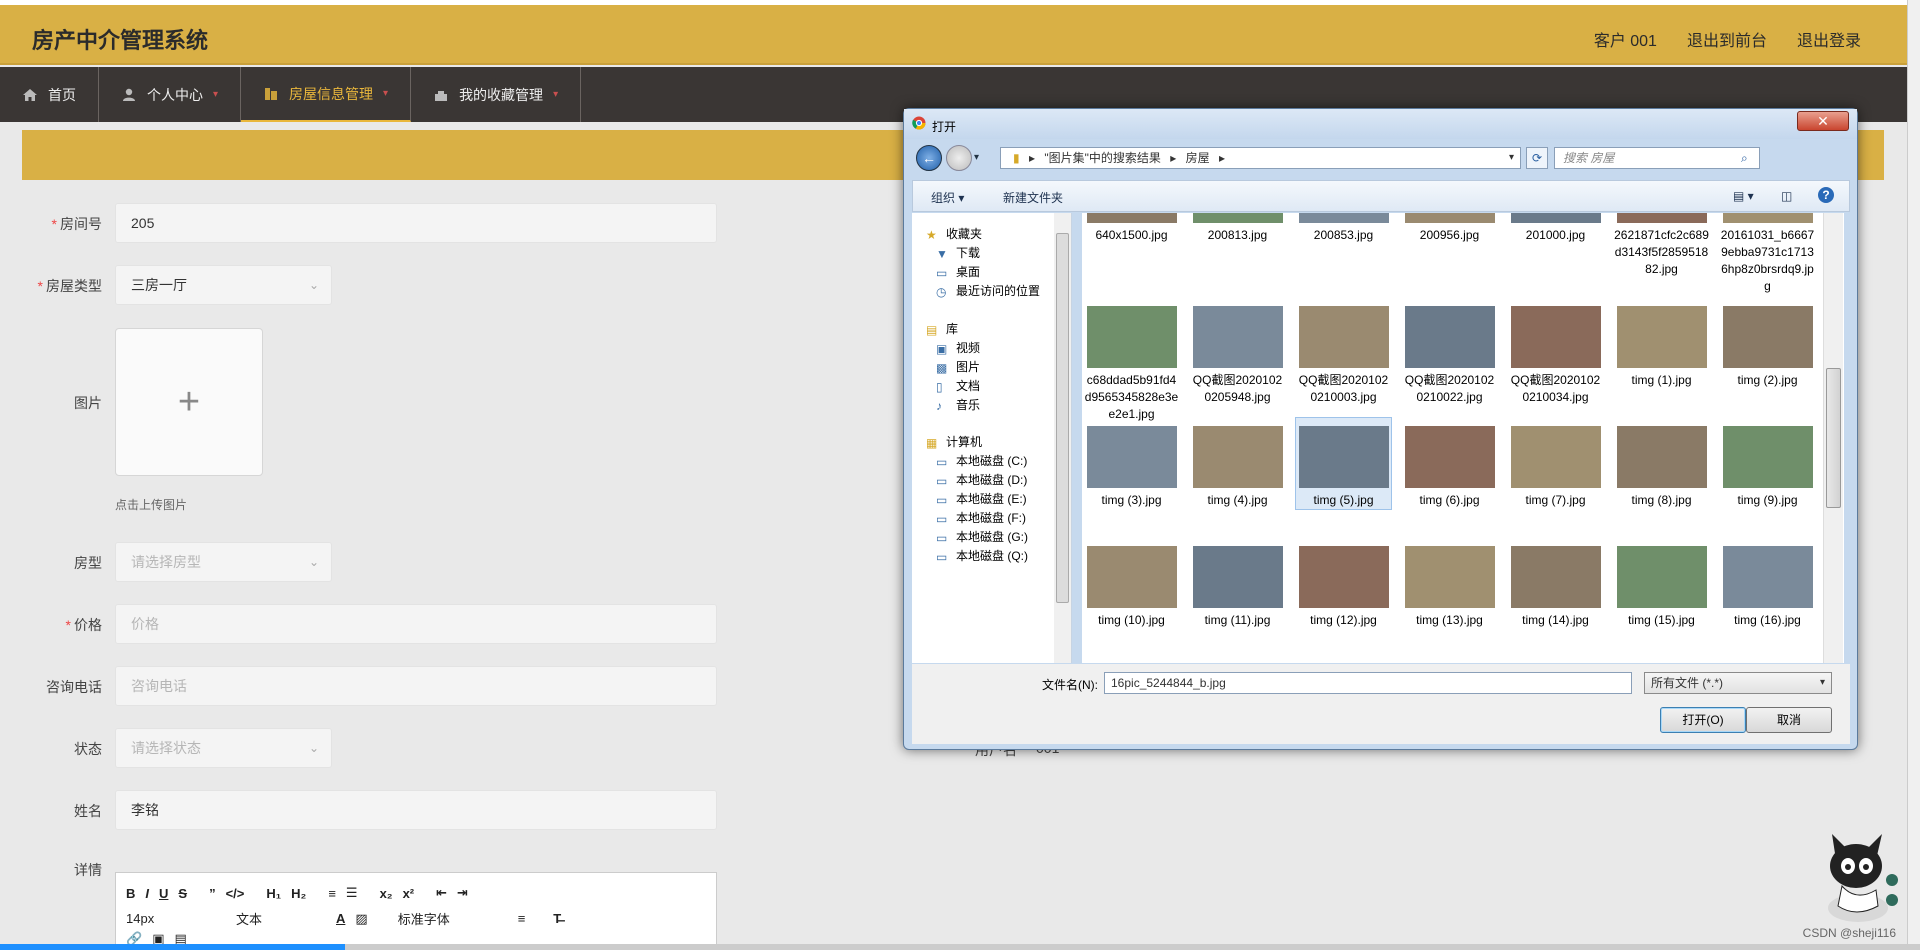 The height and width of the screenshot is (950, 1920). What do you see at coordinates (1343, 352) in the screenshot?
I see `file-item: QQ截图20201020210003.jpg` at bounding box center [1343, 352].